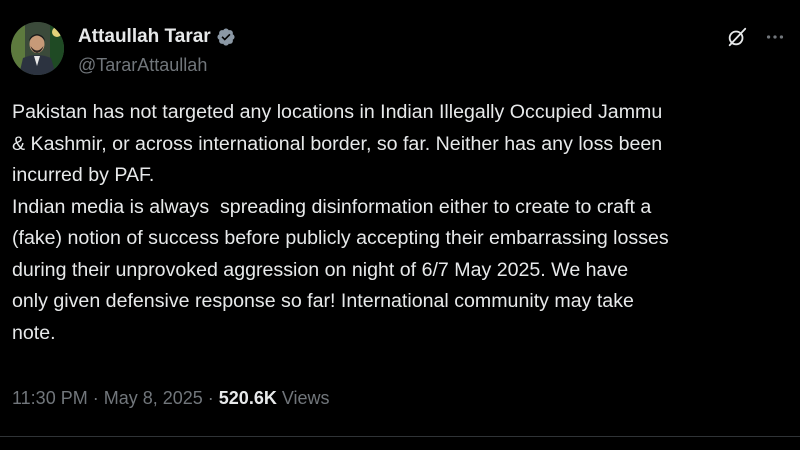 The width and height of the screenshot is (800, 450). I want to click on post-meta: 11:30 PM · May 8, 2025 · 520.6K Views, so click(171, 398).